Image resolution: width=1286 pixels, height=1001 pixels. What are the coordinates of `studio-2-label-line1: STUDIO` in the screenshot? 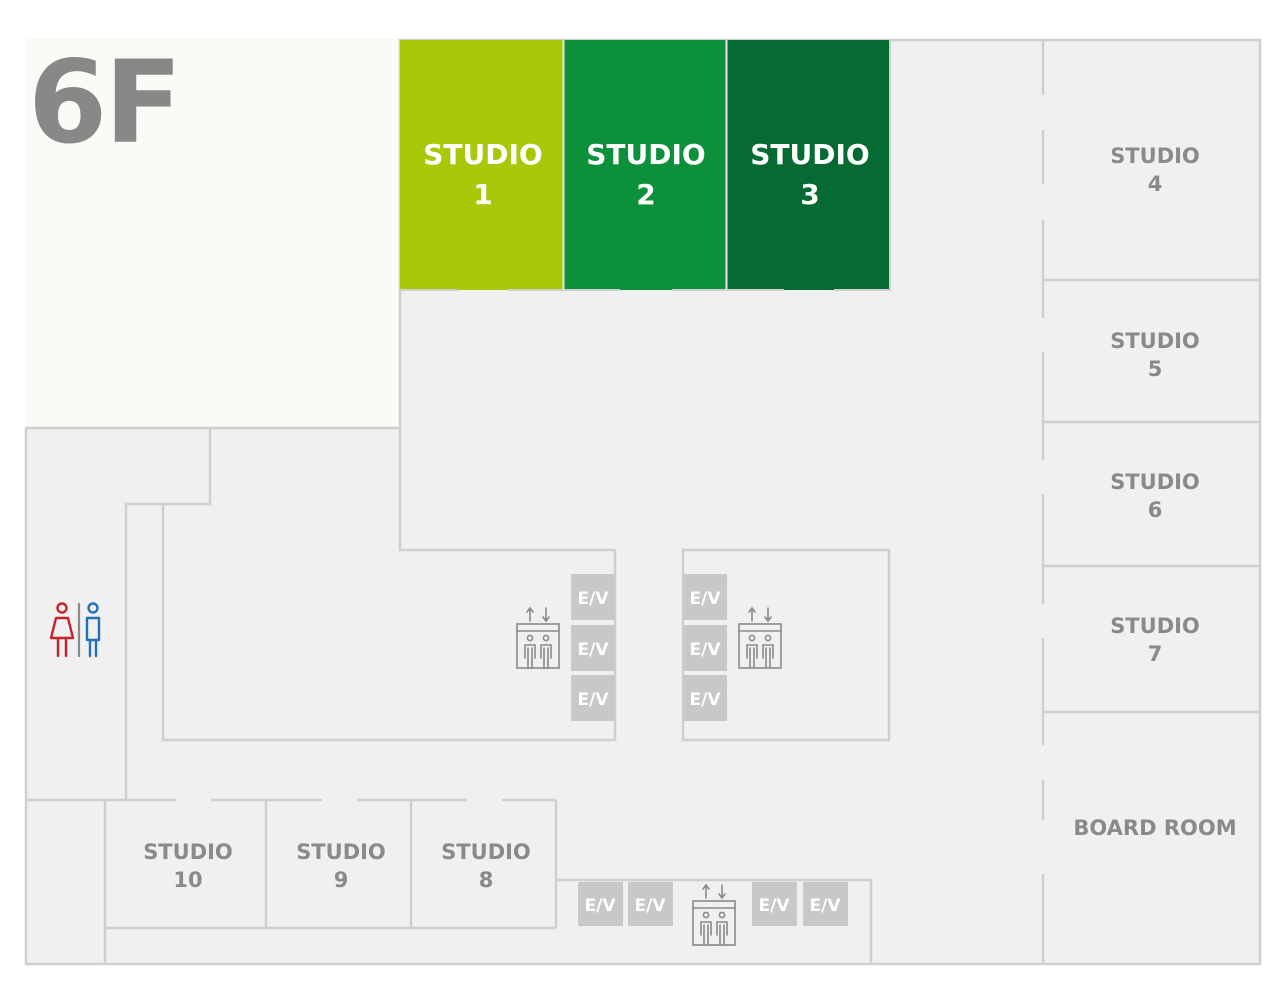 It's located at (645, 154).